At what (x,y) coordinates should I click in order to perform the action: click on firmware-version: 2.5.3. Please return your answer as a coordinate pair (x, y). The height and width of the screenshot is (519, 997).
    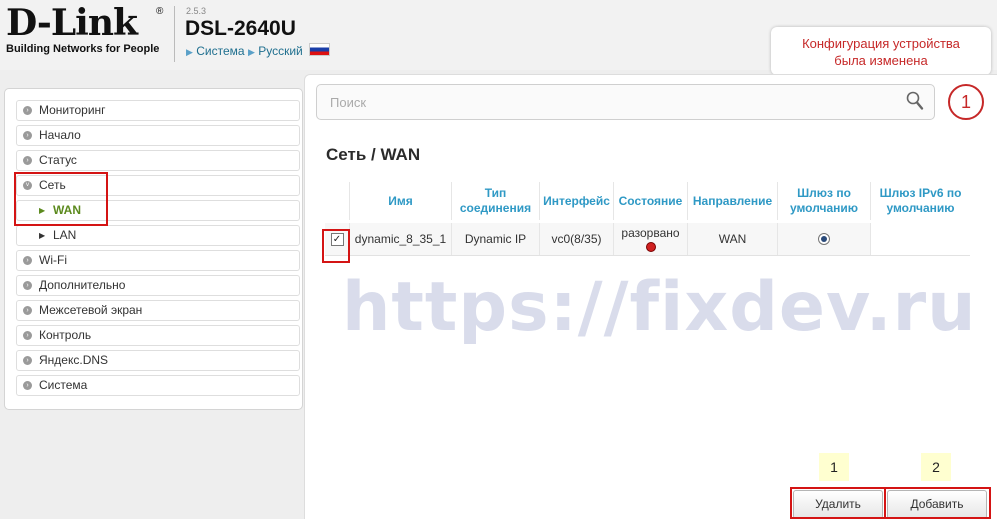
    Looking at the image, I should click on (196, 11).